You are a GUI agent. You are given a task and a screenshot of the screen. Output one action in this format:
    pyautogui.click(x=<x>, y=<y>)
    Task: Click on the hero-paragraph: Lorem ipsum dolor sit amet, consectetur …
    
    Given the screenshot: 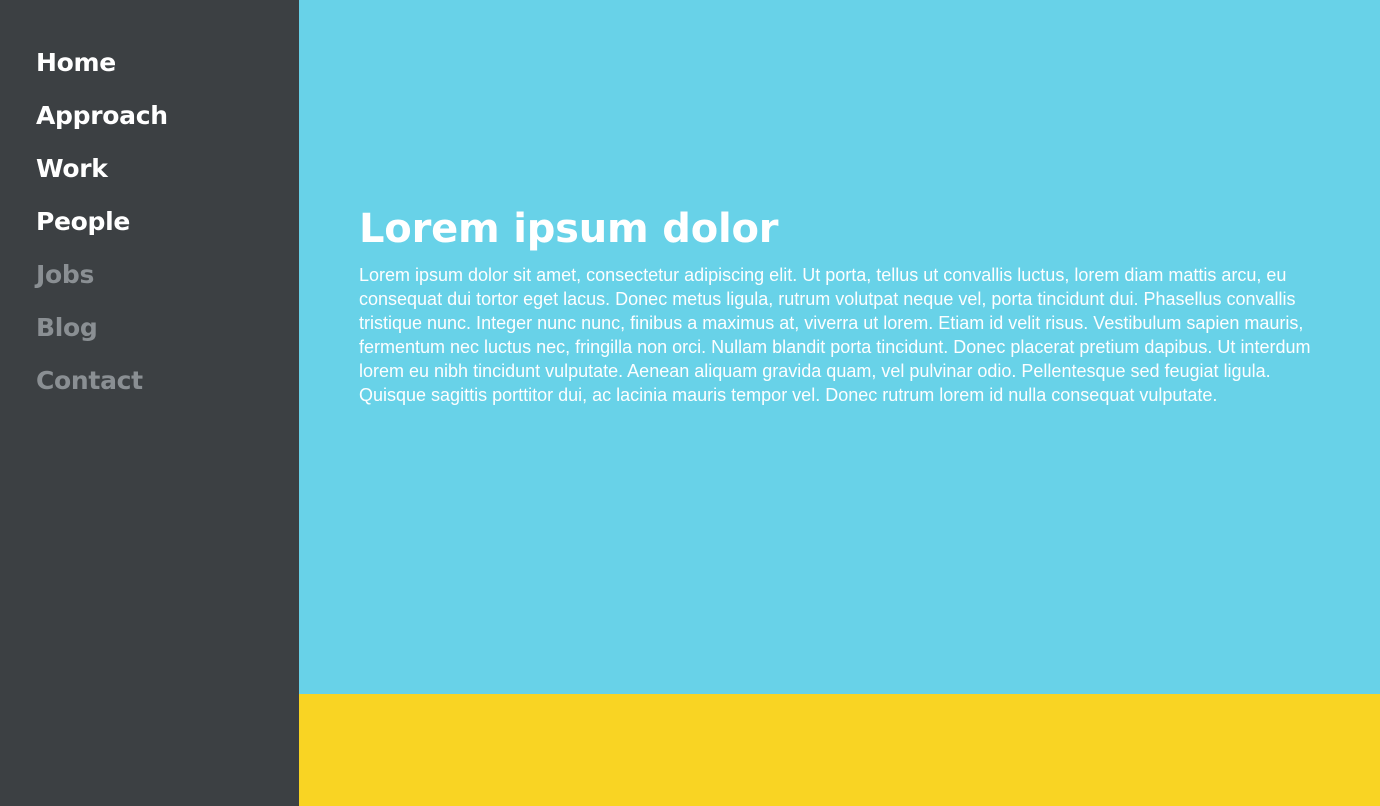 What is the action you would take?
    pyautogui.click(x=835, y=335)
    